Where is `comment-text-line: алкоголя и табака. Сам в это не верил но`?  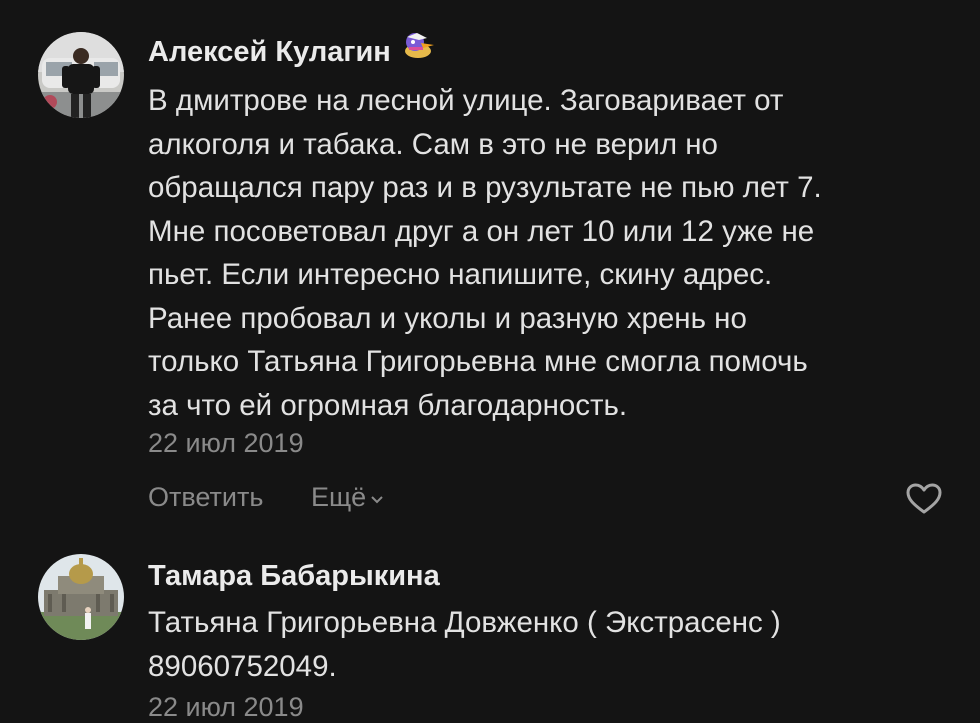 comment-text-line: алкоголя и табака. Сам в это не верил но is located at coordinates (433, 144).